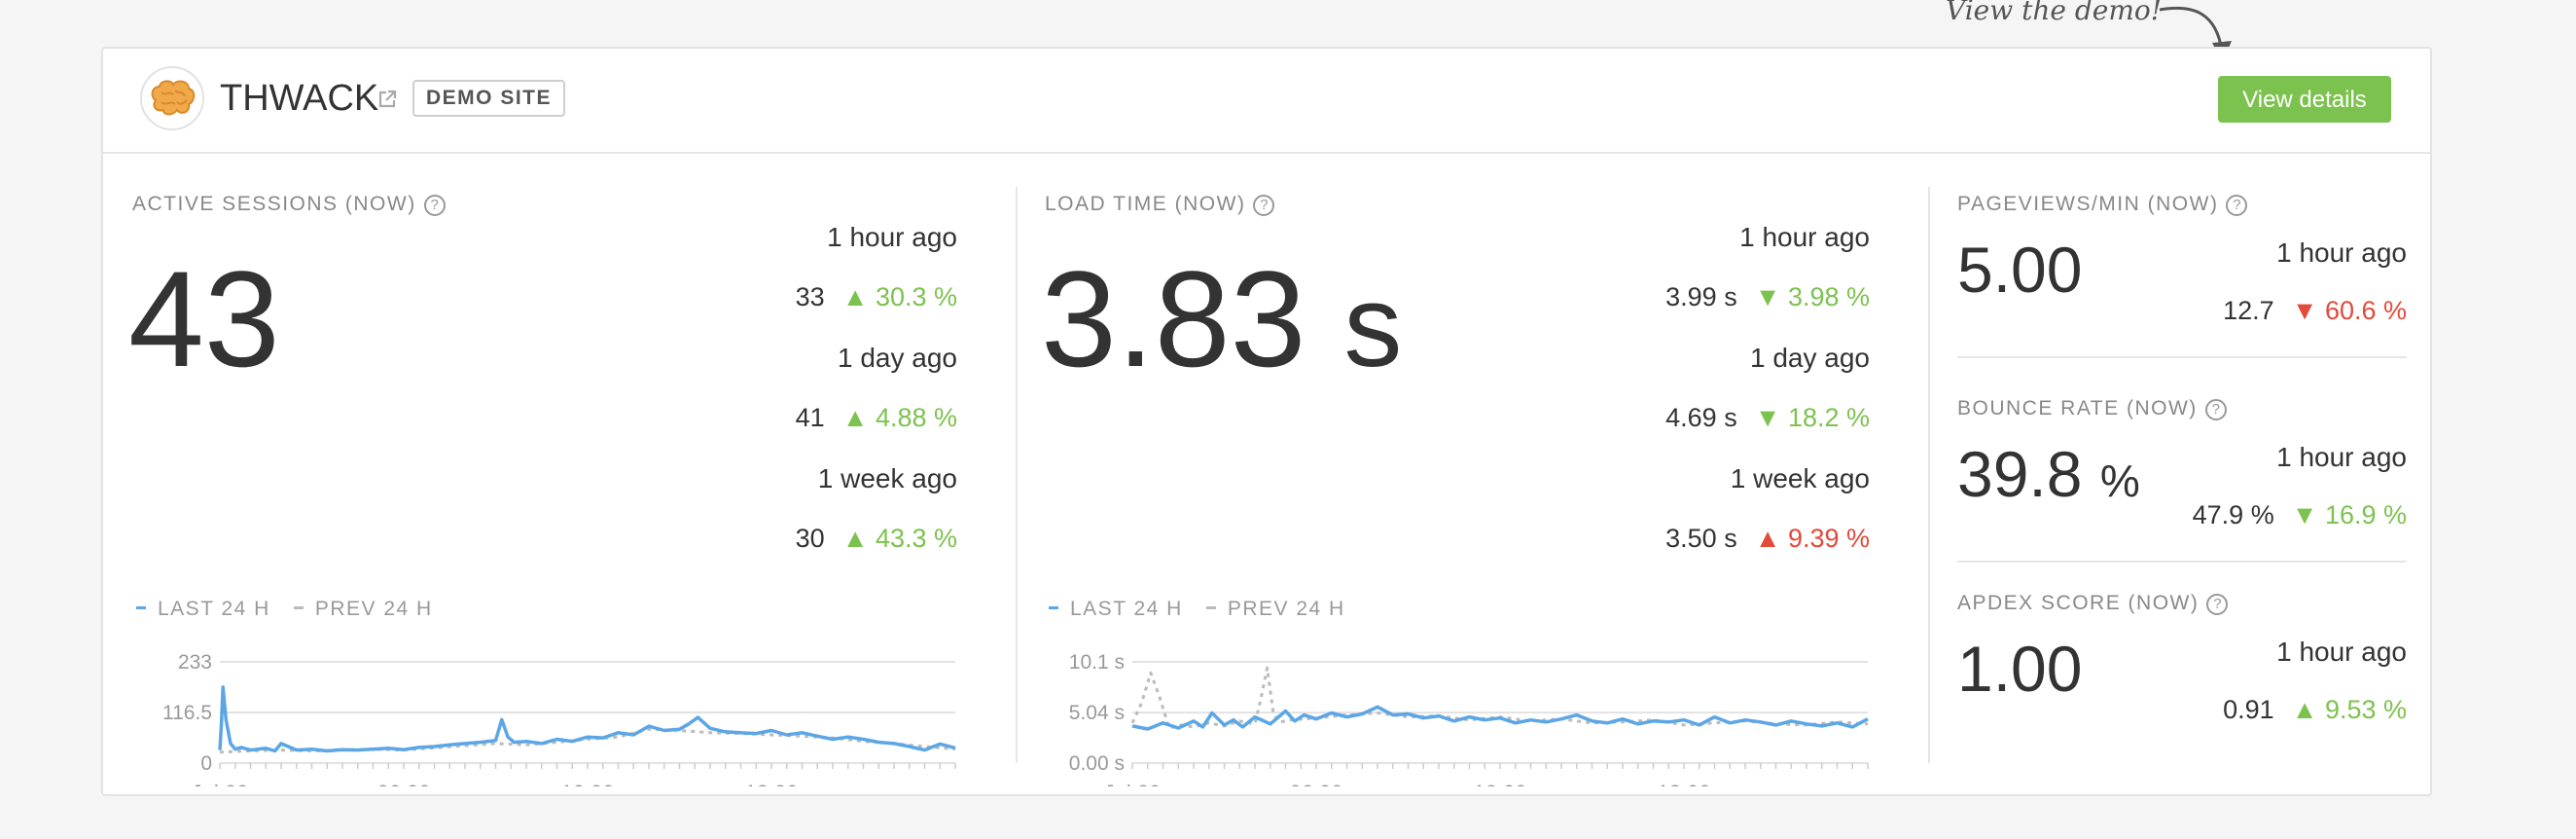 Image resolution: width=2576 pixels, height=839 pixels. What do you see at coordinates (1097, 663) in the screenshot?
I see `y-tick-label: 10.1 s` at bounding box center [1097, 663].